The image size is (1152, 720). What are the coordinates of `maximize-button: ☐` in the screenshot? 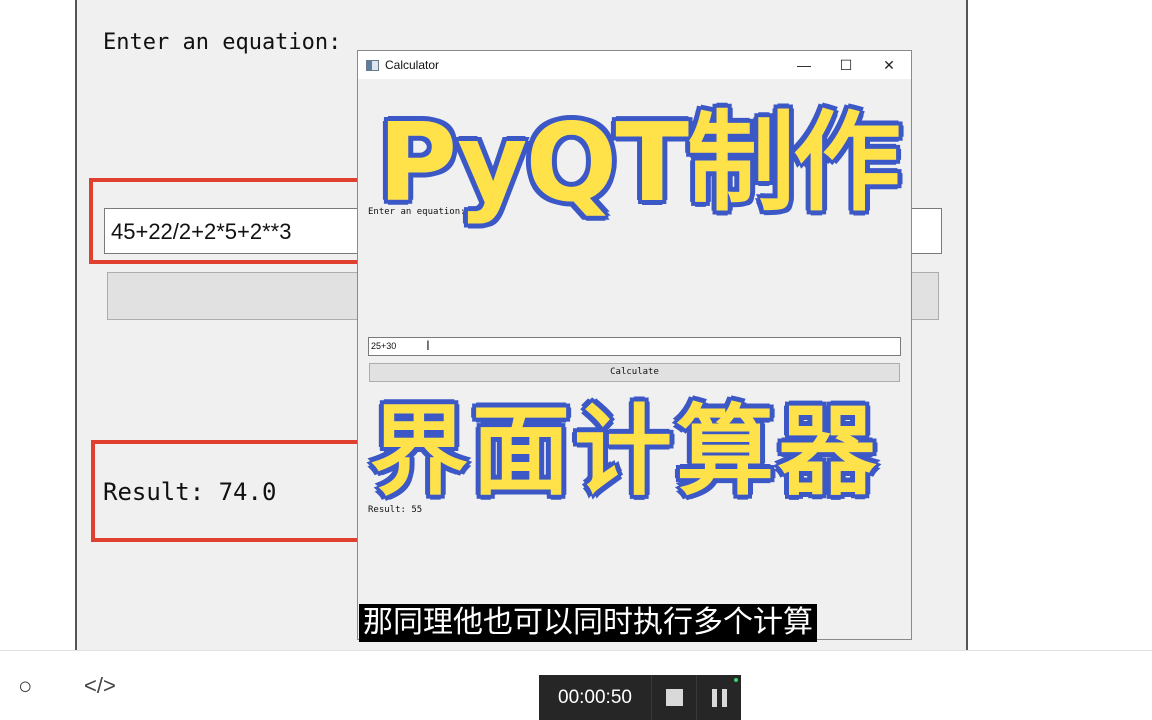 It's located at (846, 65).